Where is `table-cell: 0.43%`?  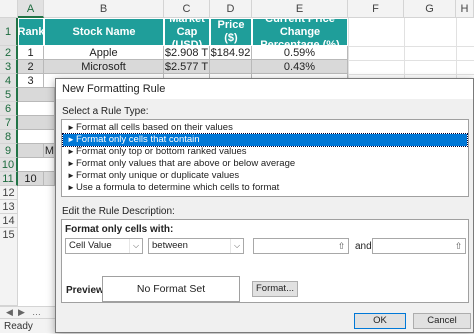
table-cell: 0.43% is located at coordinates (300, 67).